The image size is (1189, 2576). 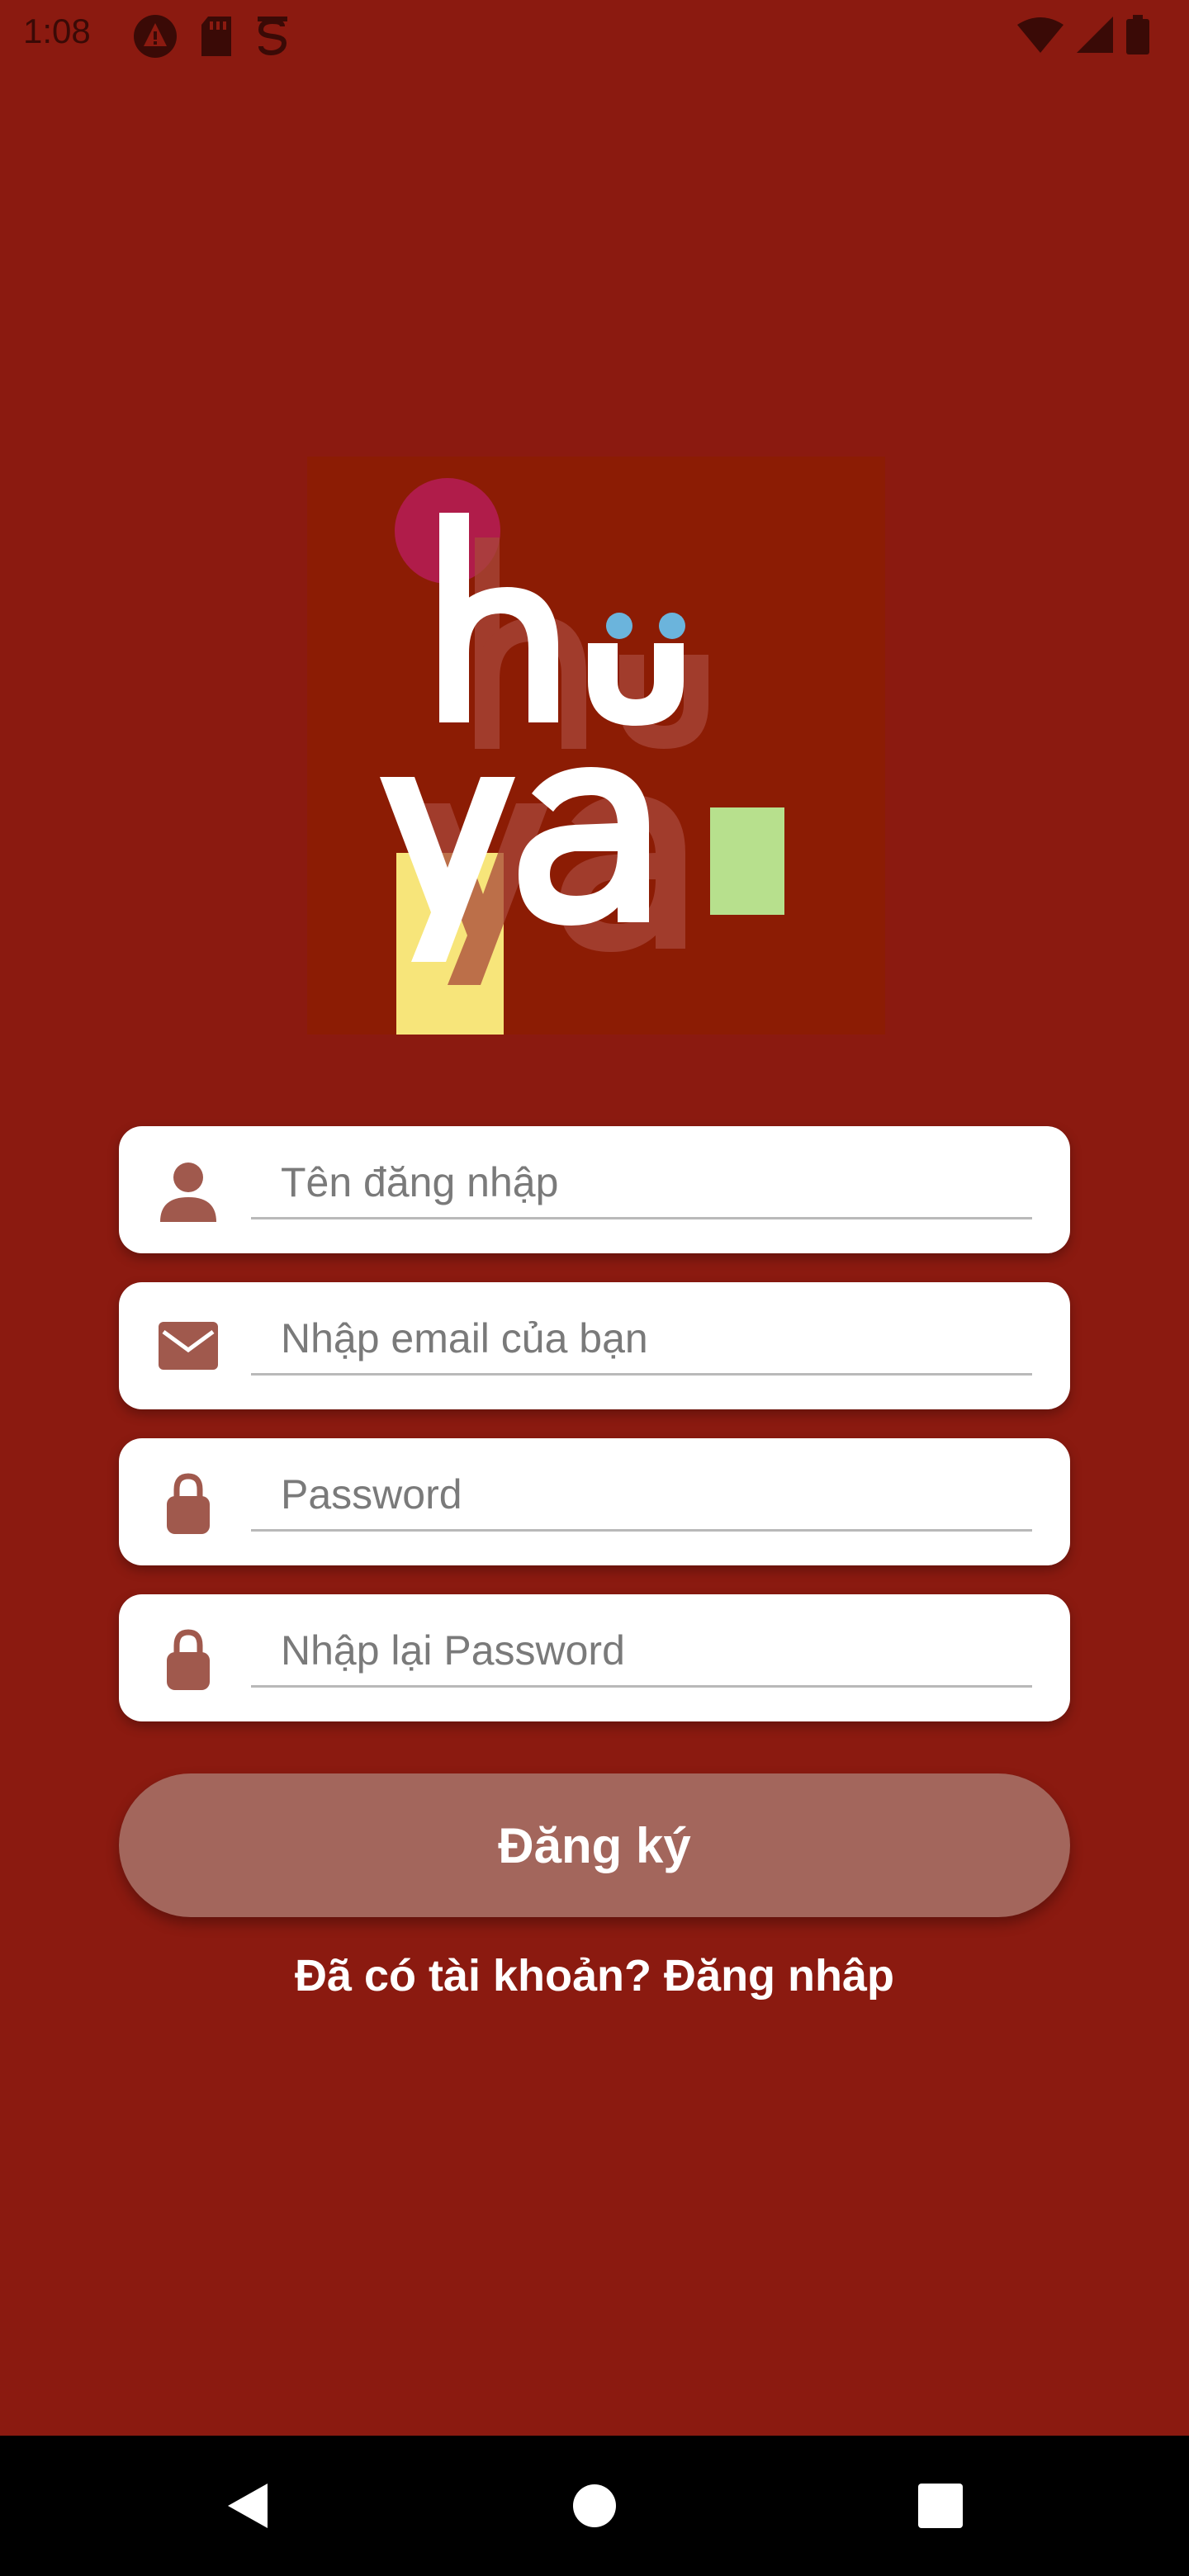 What do you see at coordinates (641, 1652) in the screenshot?
I see `confirm-password-input` at bounding box center [641, 1652].